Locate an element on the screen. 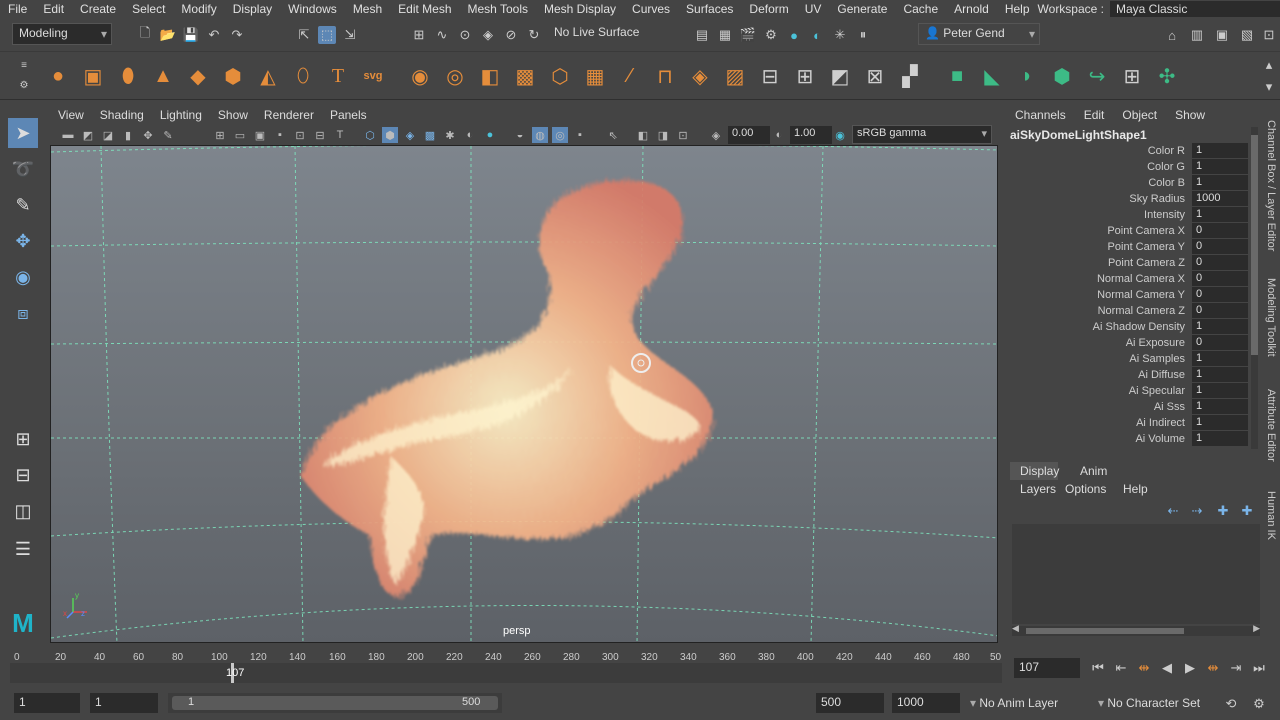  attr-label: Intensity is located at coordinates (1164, 215).